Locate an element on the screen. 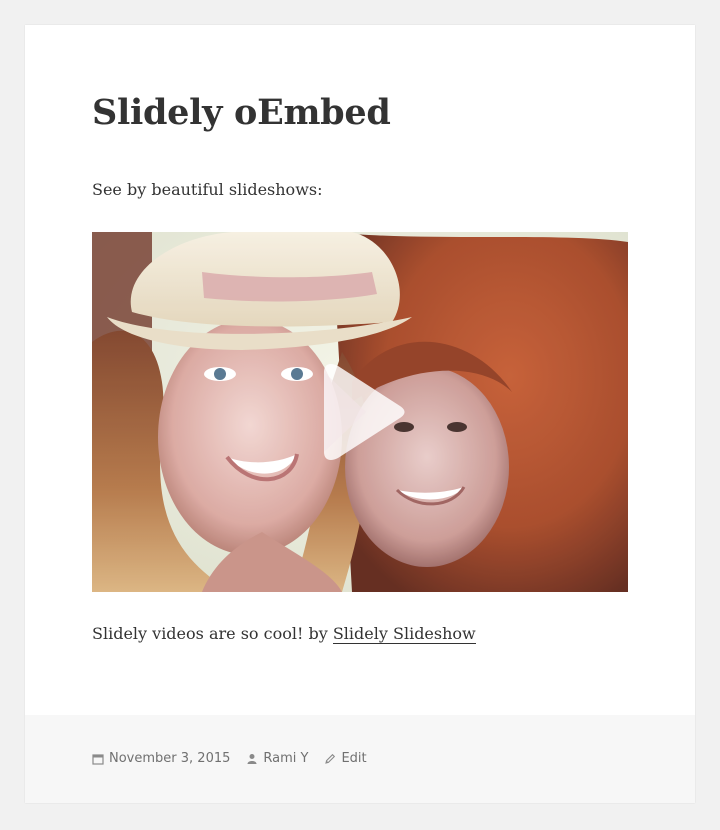  play-icon is located at coordinates (361, 412).